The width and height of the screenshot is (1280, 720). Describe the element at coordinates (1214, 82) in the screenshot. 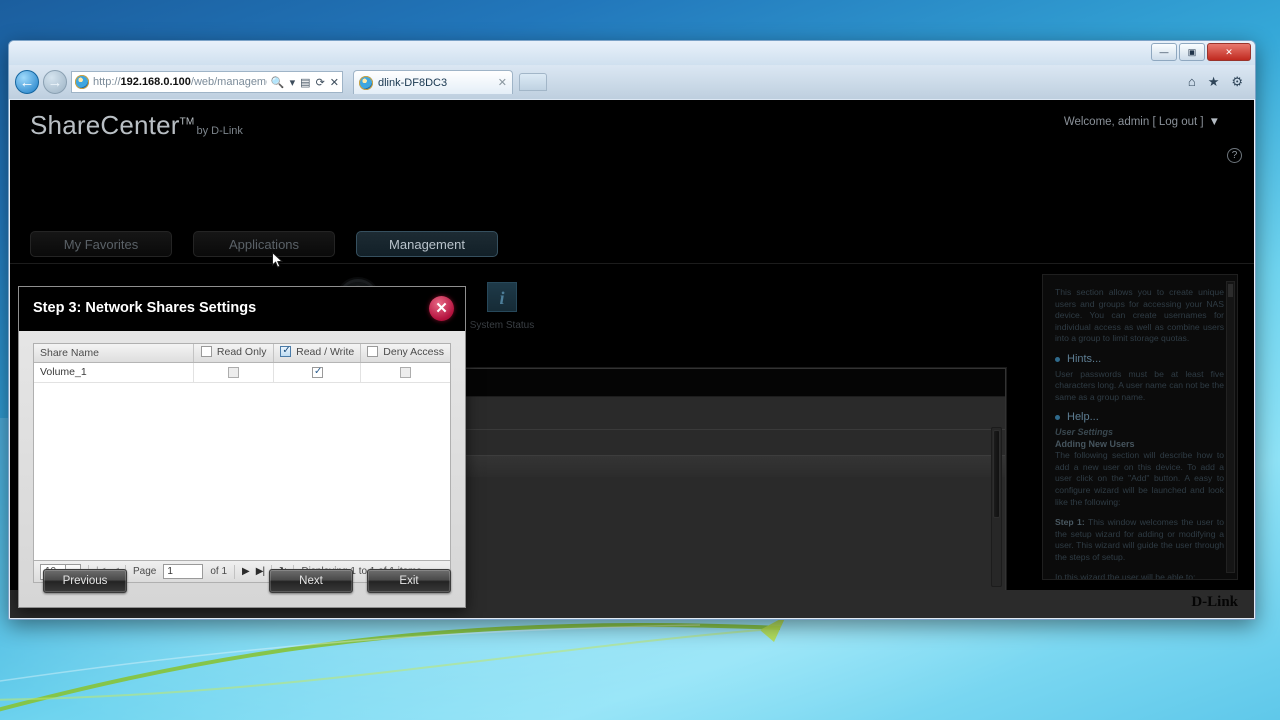

I see `favorites-star-icon: ★` at that location.